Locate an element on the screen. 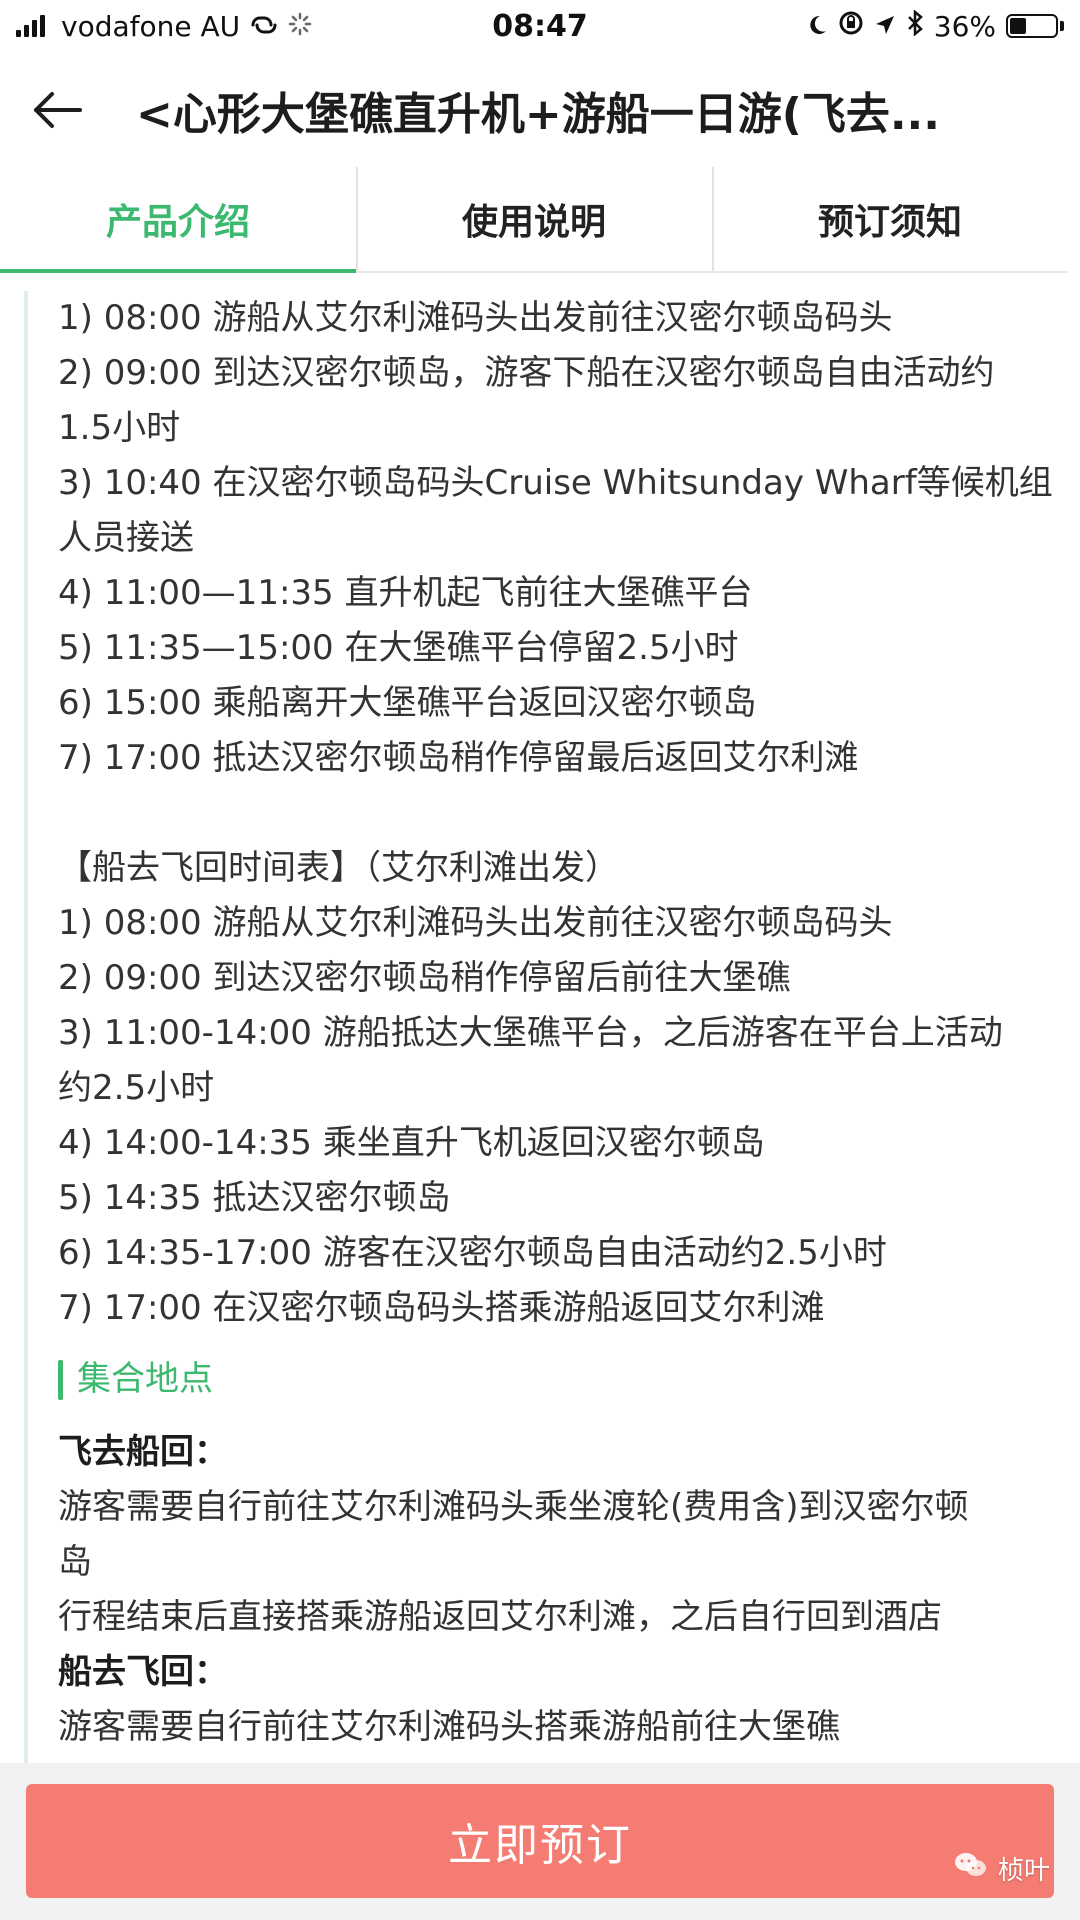  section-accent-bar is located at coordinates (60, 1379).